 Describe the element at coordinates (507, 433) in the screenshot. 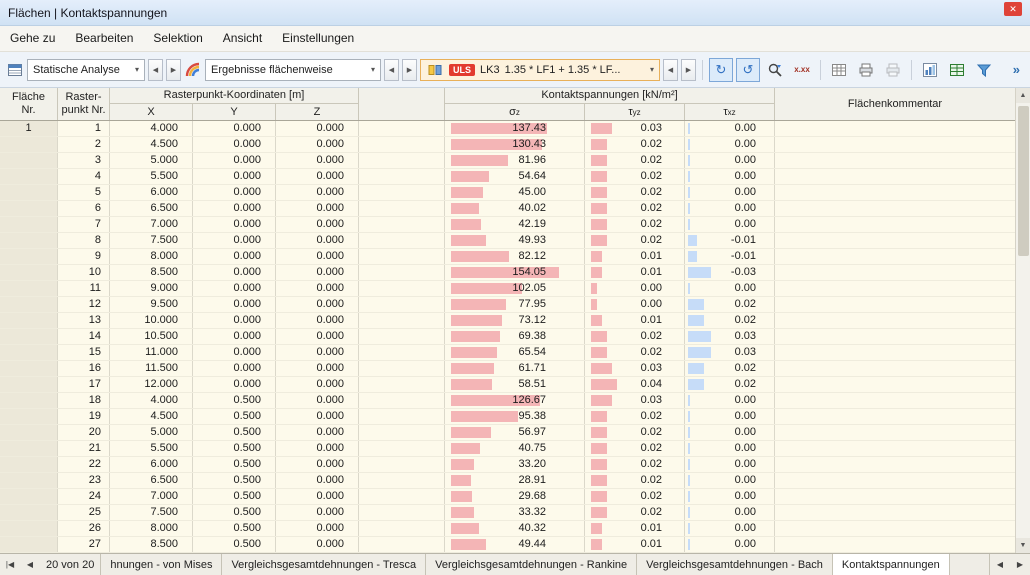

I see `table-row: 20 5.000 0.500 0.000 56.97 0.02 0.00` at that location.